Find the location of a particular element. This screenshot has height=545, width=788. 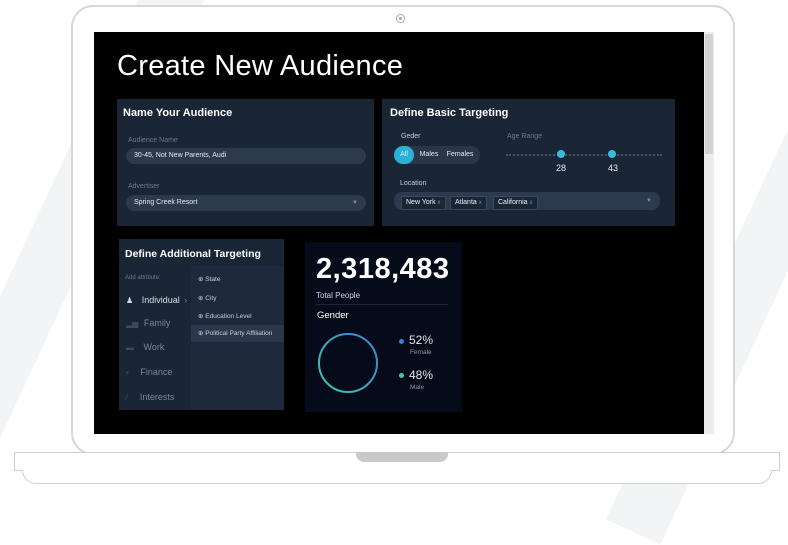

camera-icon is located at coordinates (400, 18).